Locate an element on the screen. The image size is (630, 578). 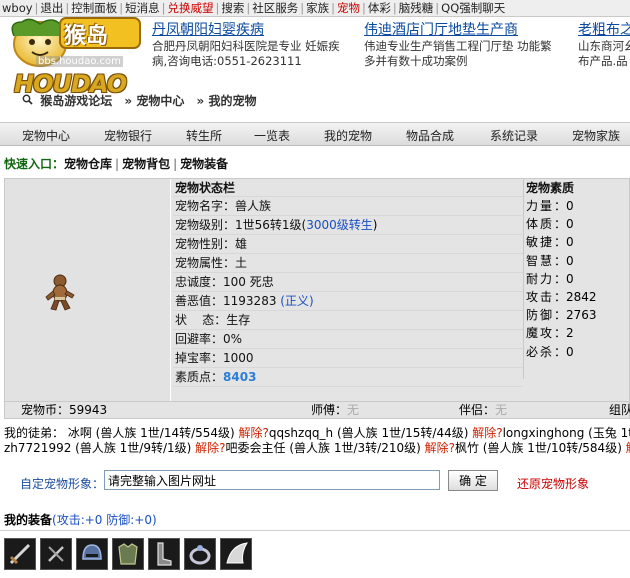
disciple-entry: zh7721992 (兽人族 1世/9转/1级) is located at coordinates (97, 448).